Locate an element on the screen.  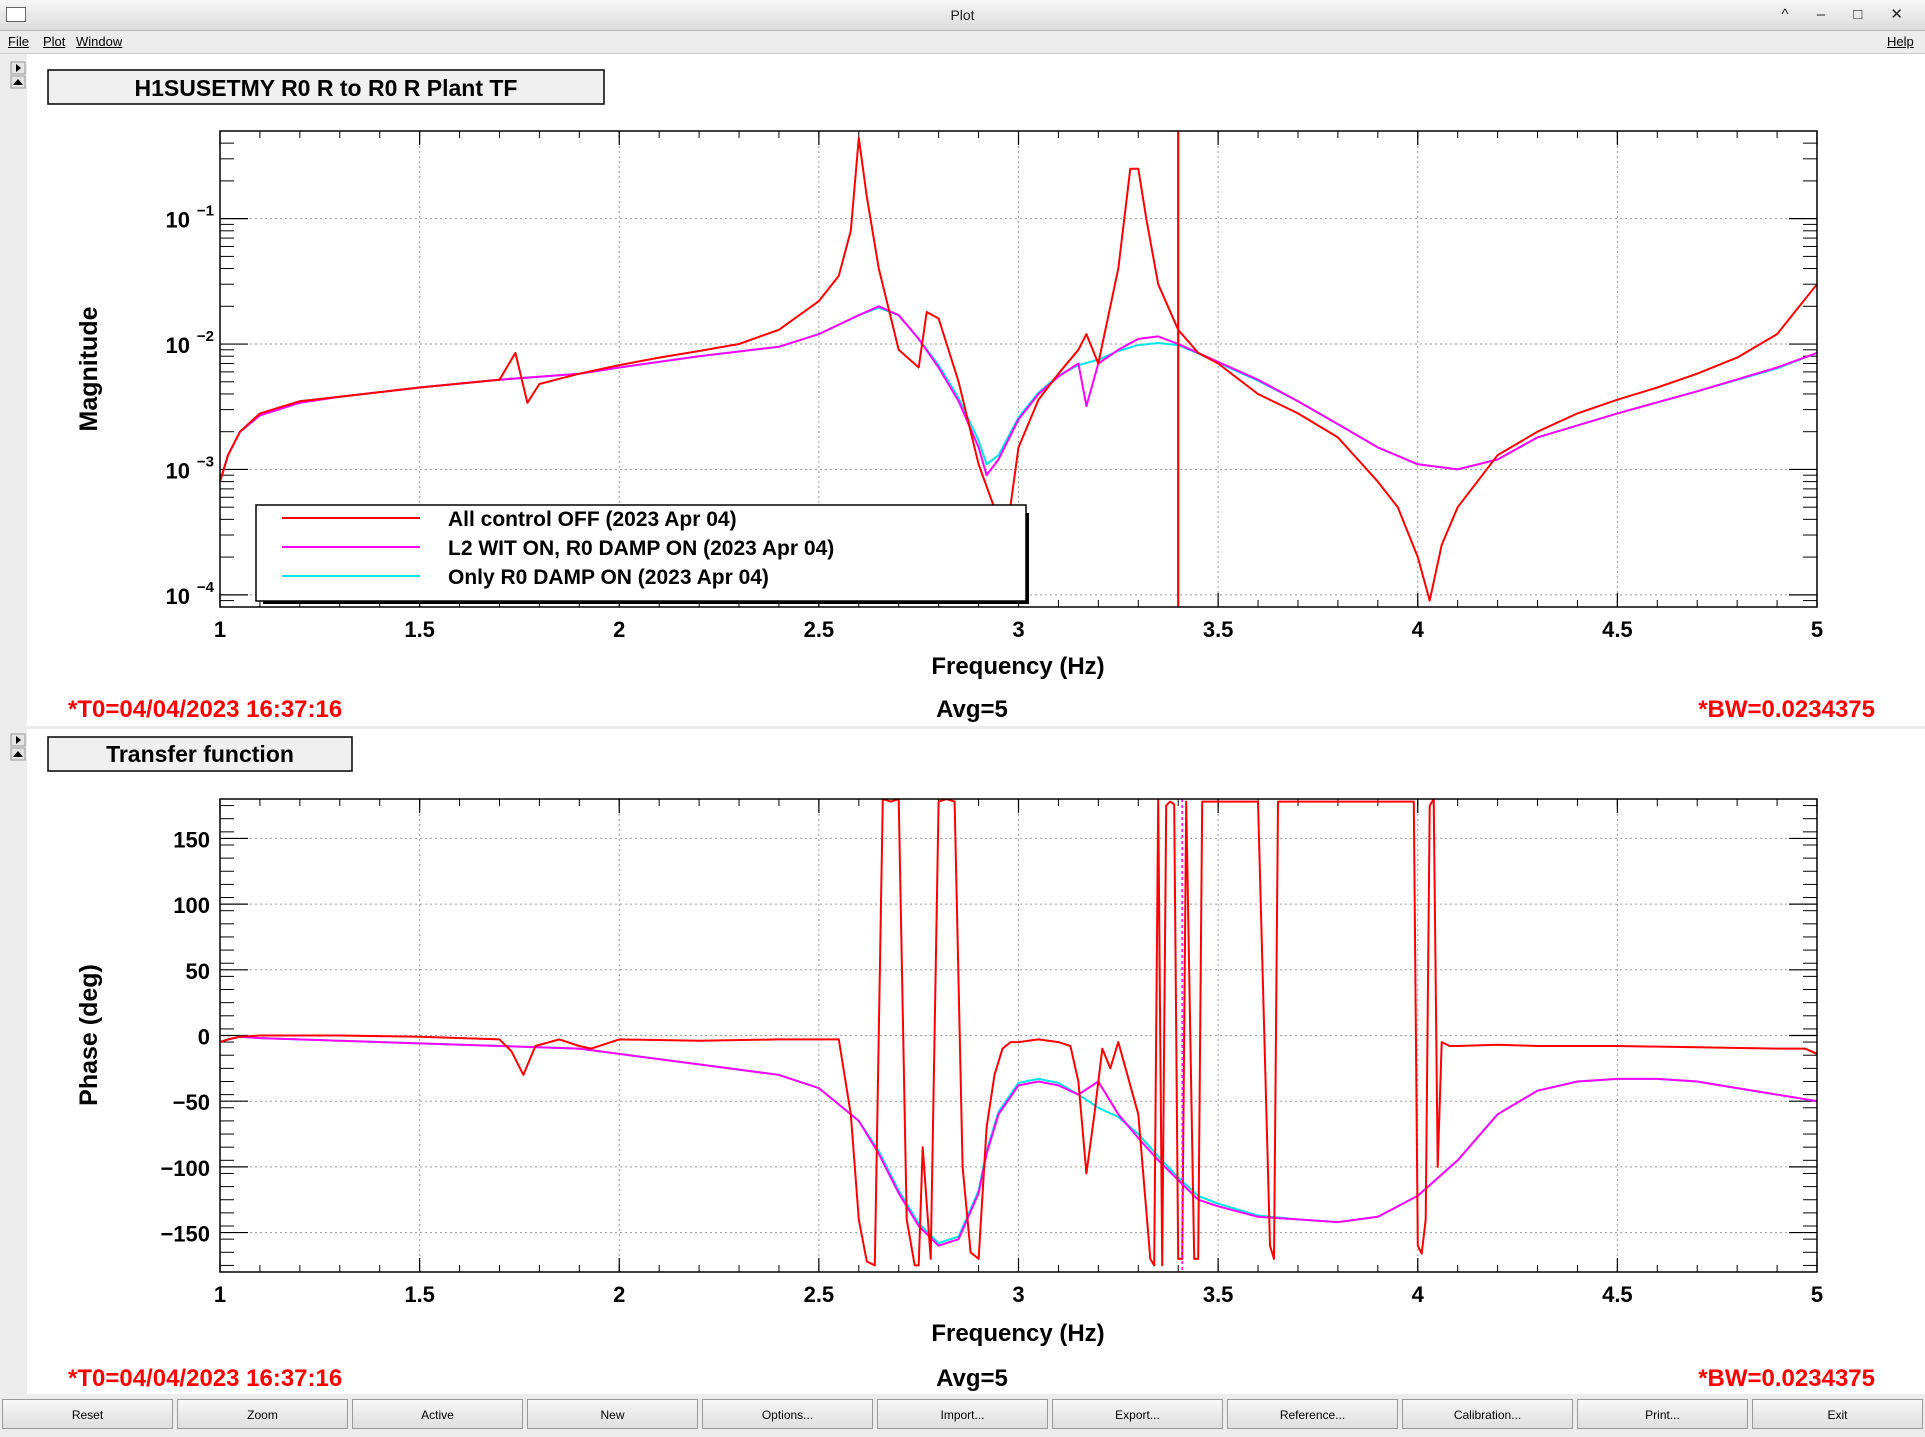
panel1-avg-label: Avg=5 is located at coordinates (972, 709).